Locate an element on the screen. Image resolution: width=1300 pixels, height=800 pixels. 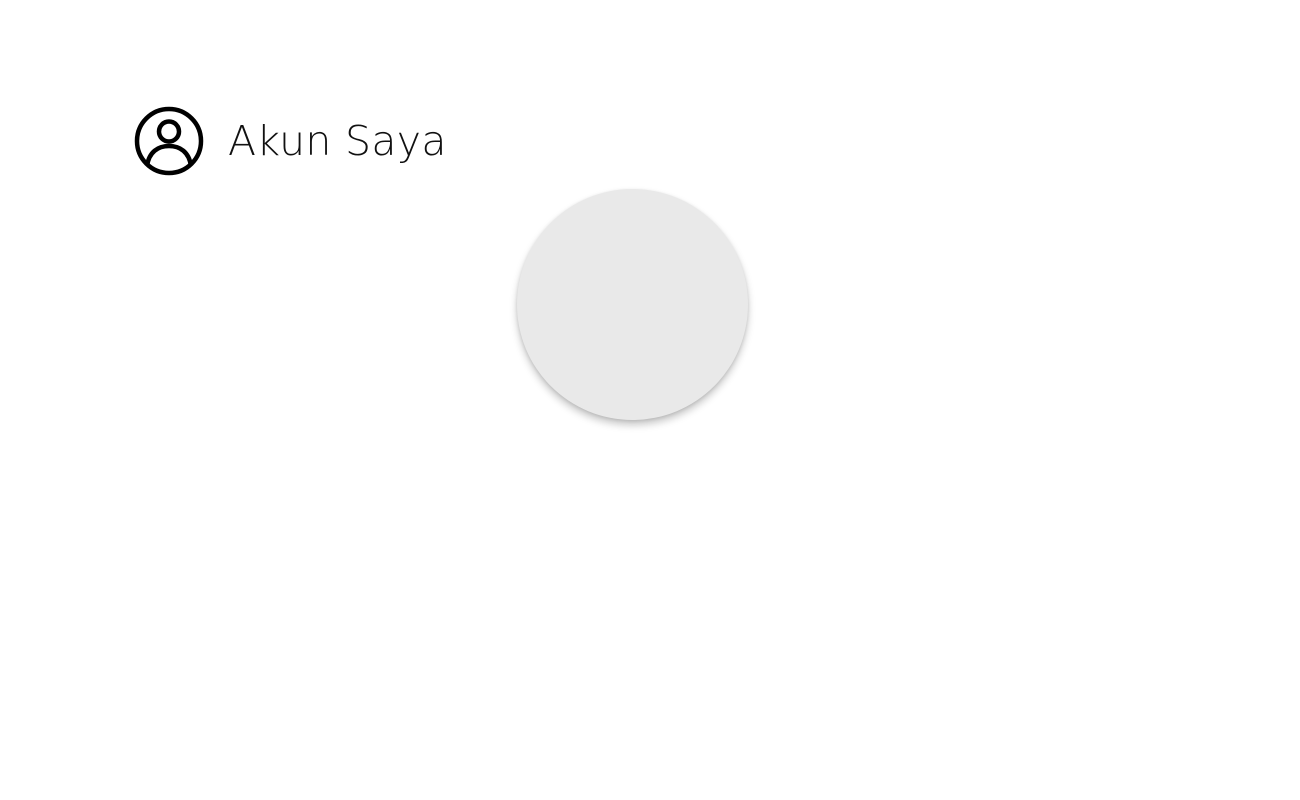
profile-avatar is located at coordinates (632, 304).